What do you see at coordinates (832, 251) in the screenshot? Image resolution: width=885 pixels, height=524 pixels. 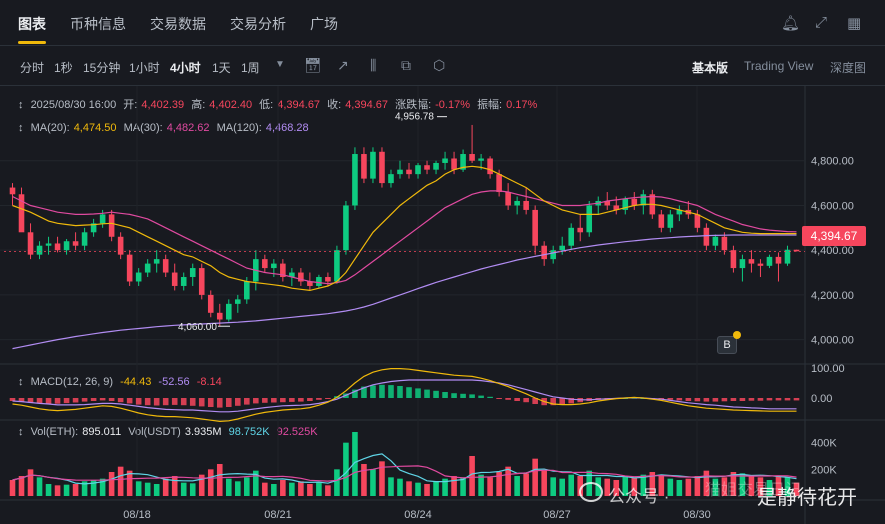 I see `price-tick-label: 4,400.00` at bounding box center [832, 251].